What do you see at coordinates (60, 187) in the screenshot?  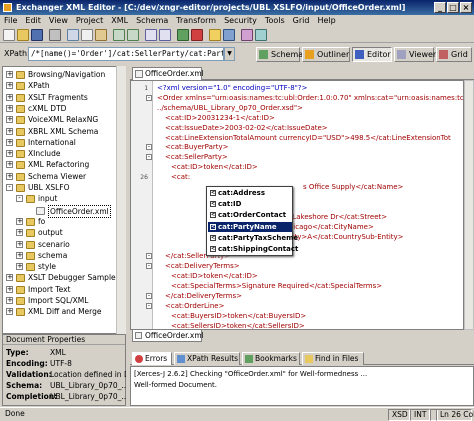 I see `tree-item: - UBL XSLFO` at bounding box center [60, 187].